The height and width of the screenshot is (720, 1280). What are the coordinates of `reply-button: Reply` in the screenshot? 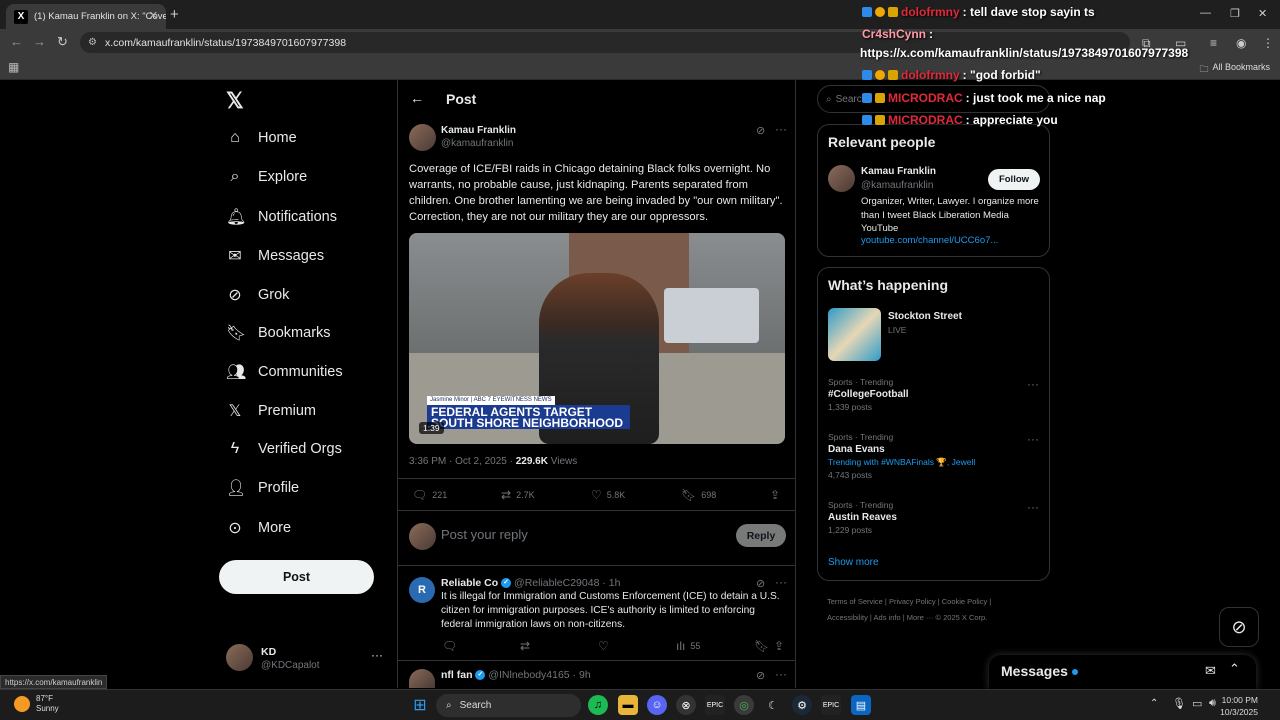 It's located at (761, 535).